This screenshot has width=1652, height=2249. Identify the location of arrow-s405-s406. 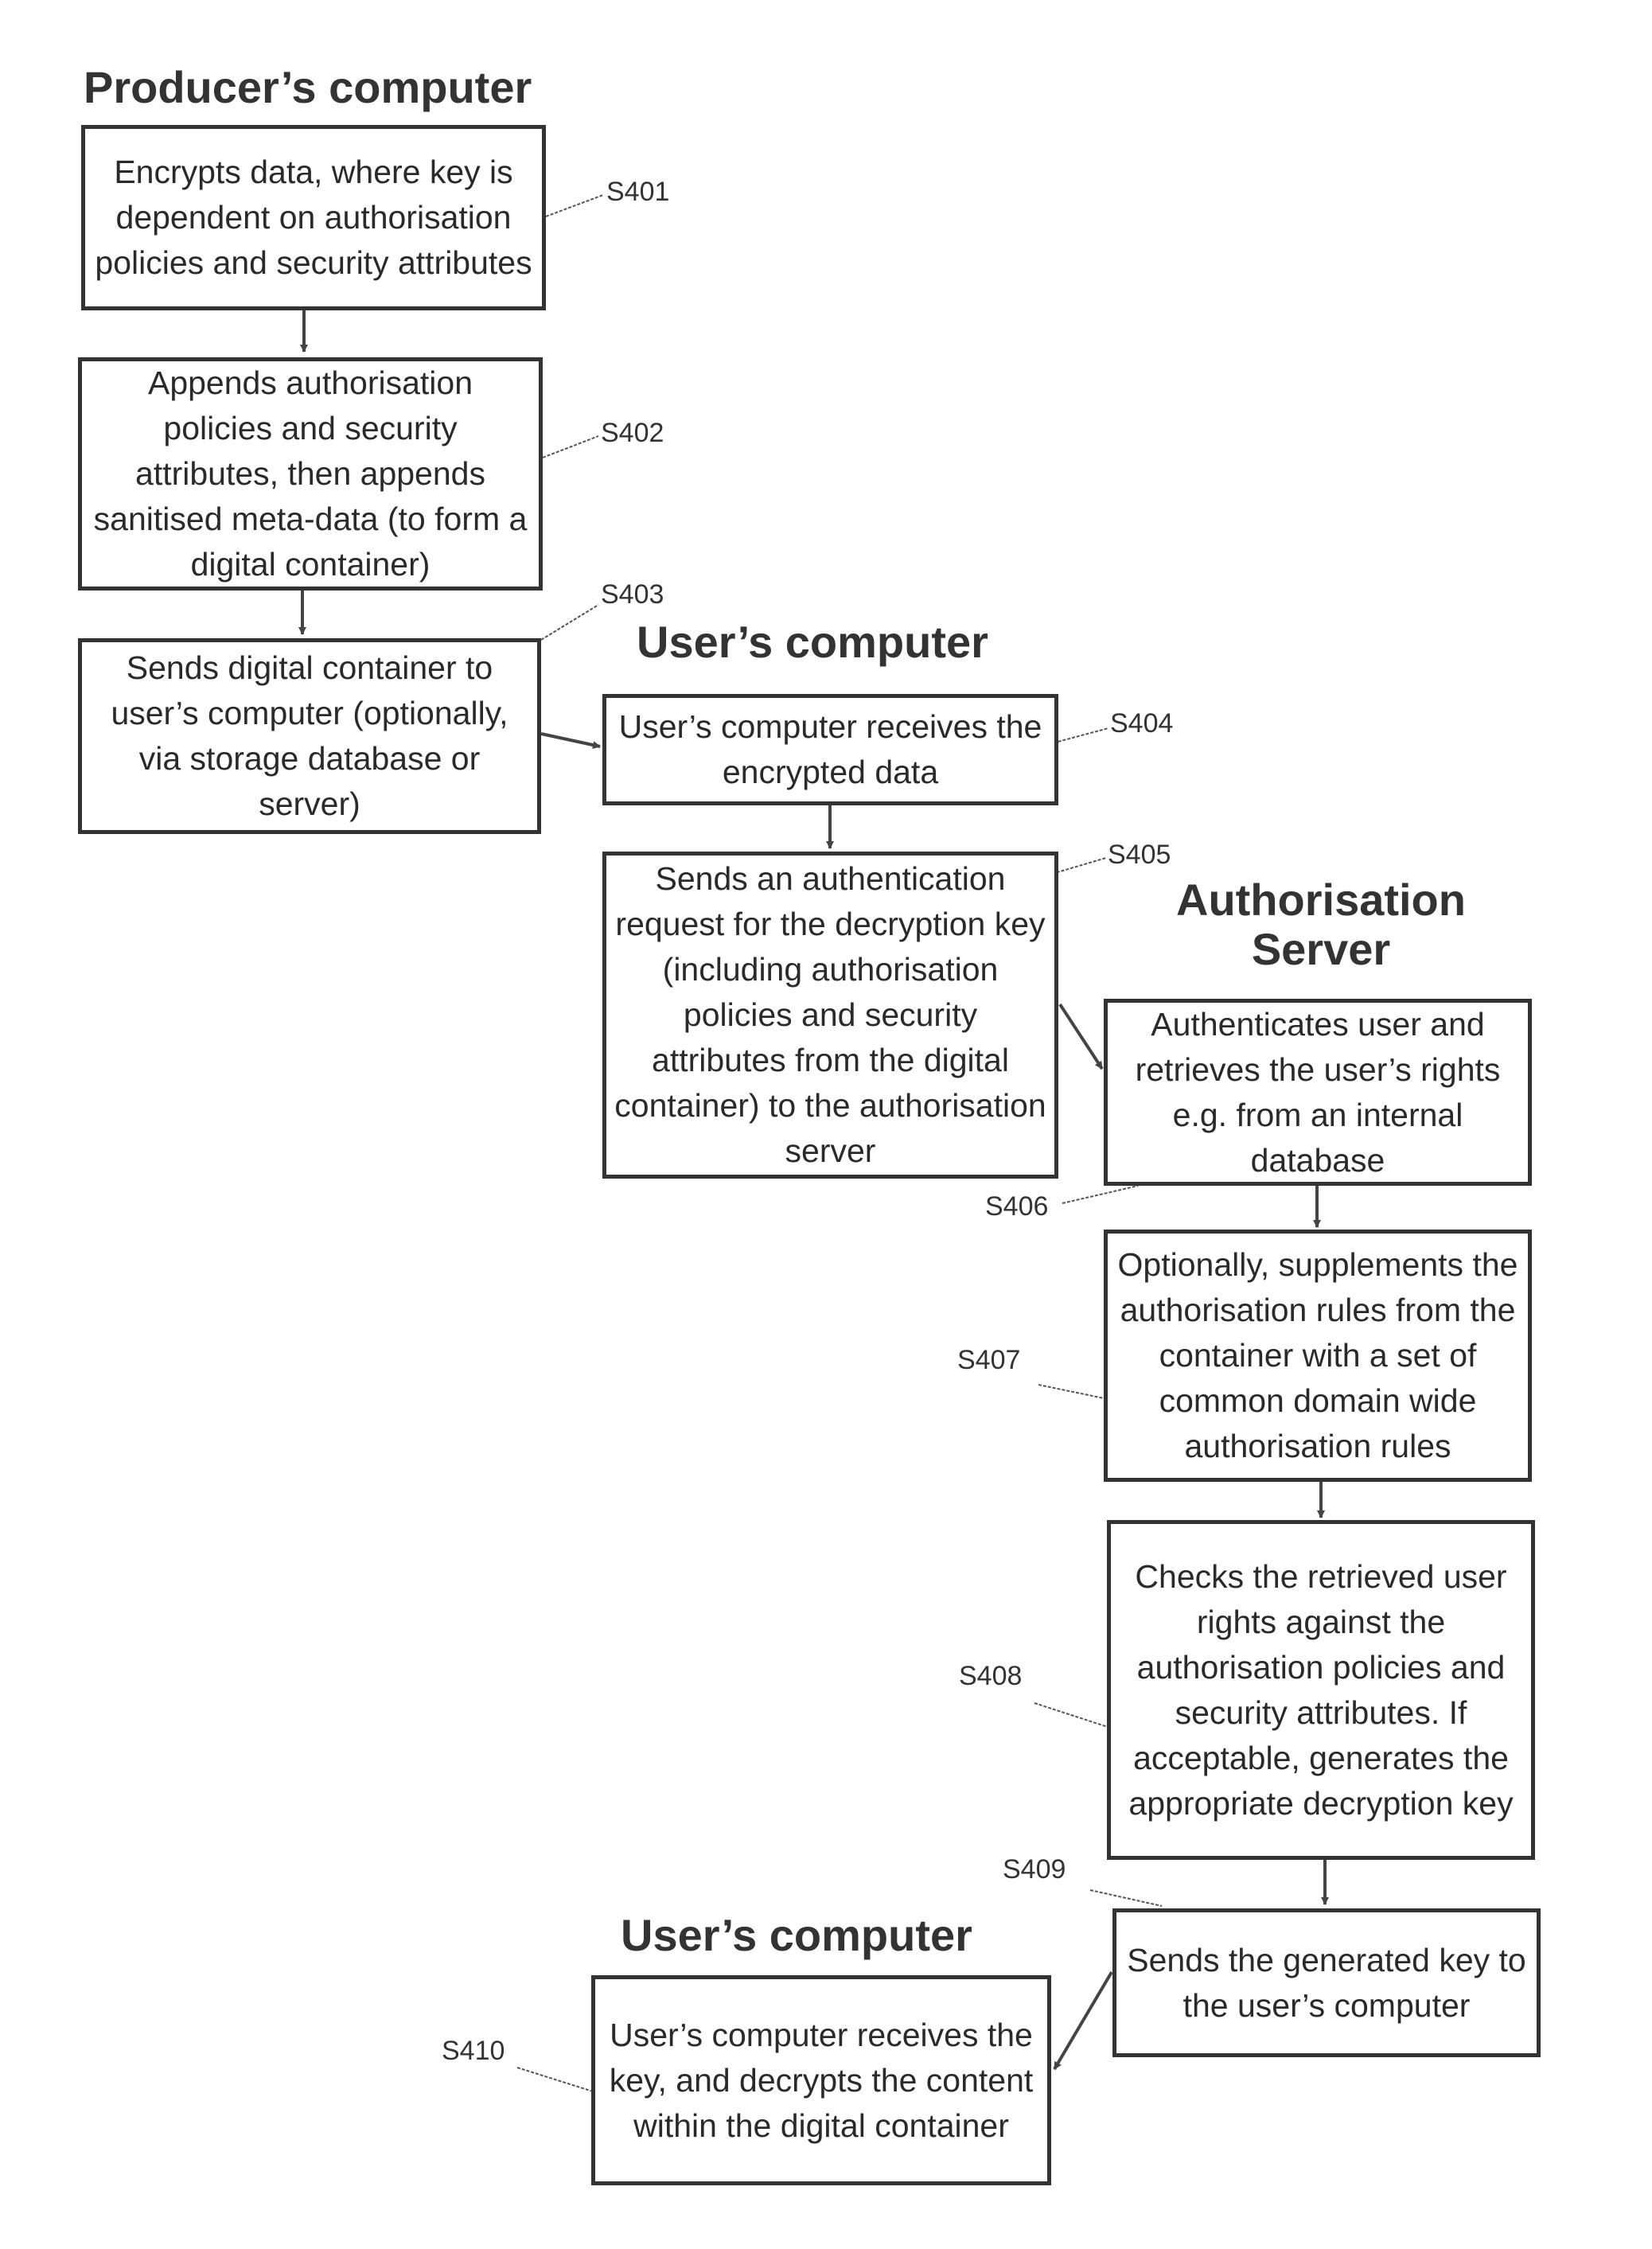
(1081, 1036).